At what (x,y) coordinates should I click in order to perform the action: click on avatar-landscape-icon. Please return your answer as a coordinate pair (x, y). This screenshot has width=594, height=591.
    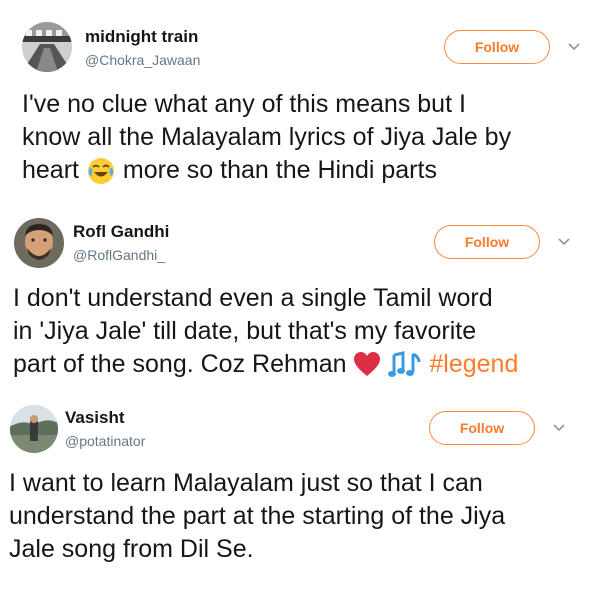
    Looking at the image, I should click on (34, 429).